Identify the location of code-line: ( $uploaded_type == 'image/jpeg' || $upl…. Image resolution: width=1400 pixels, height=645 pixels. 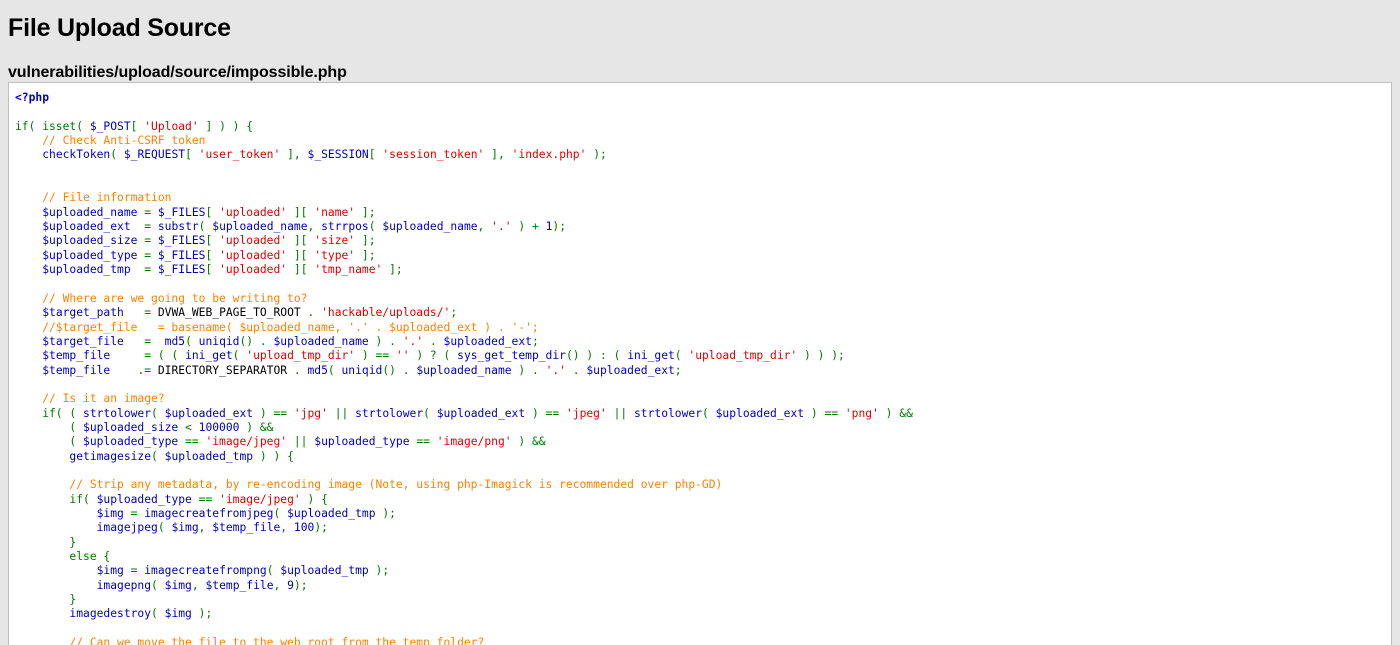
(703, 442).